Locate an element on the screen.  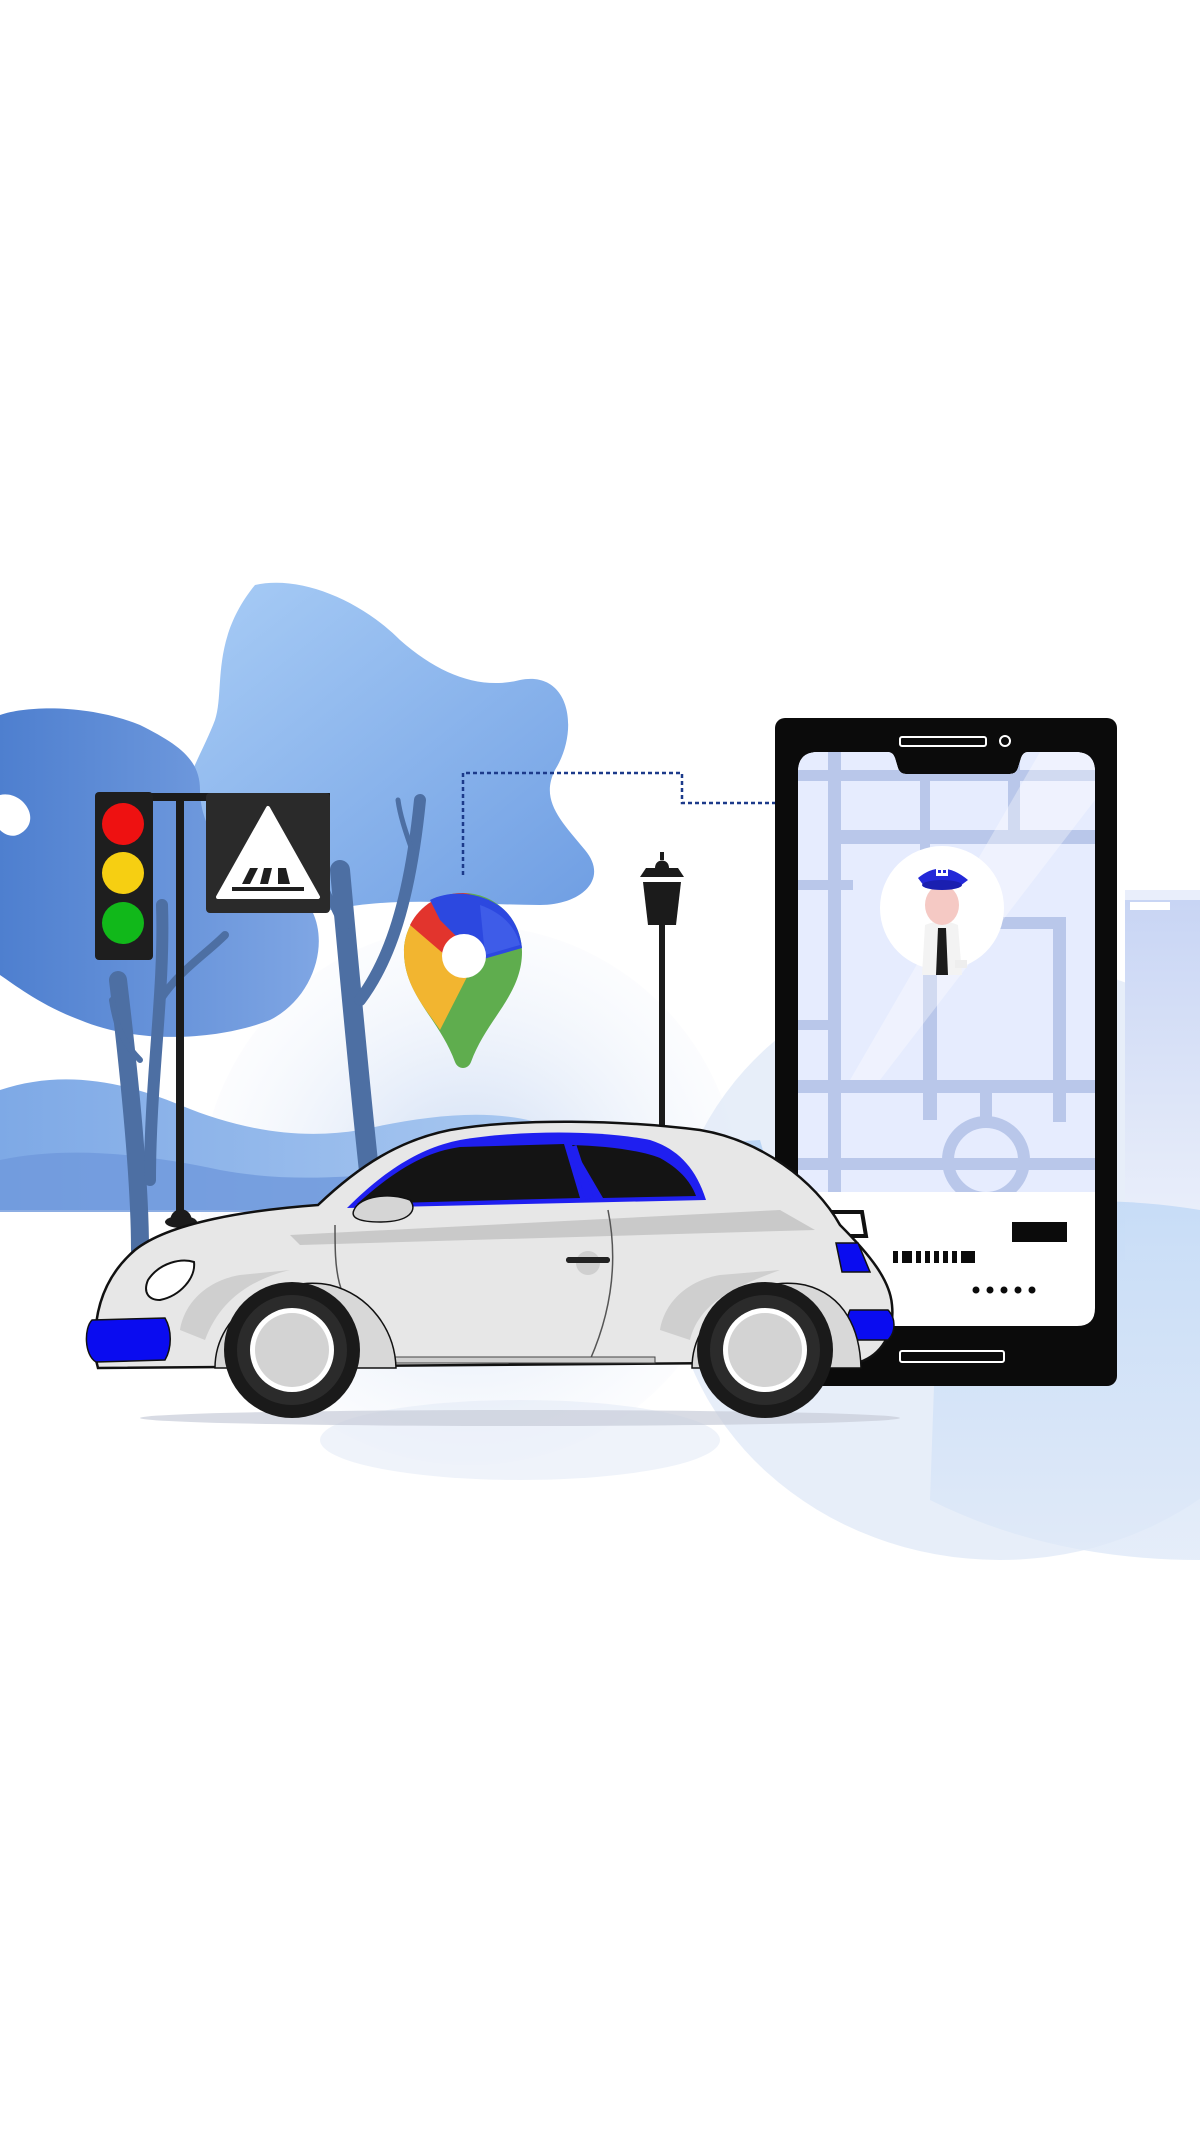
background-building is located at coordinates (1160, 1065).